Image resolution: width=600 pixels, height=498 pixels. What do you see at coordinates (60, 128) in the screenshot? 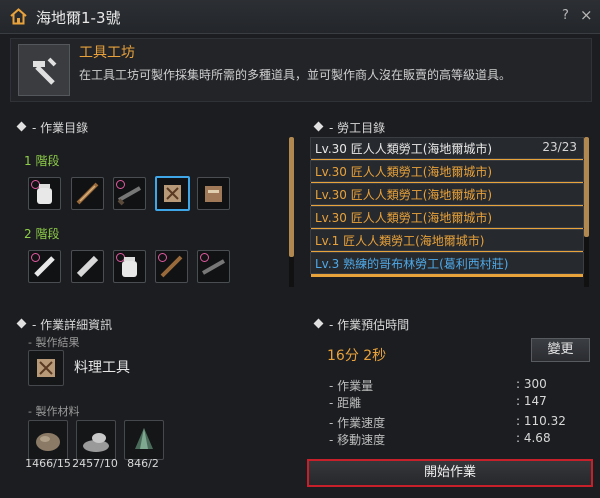
I see `work-list-title: - 作業目錄` at bounding box center [60, 128].